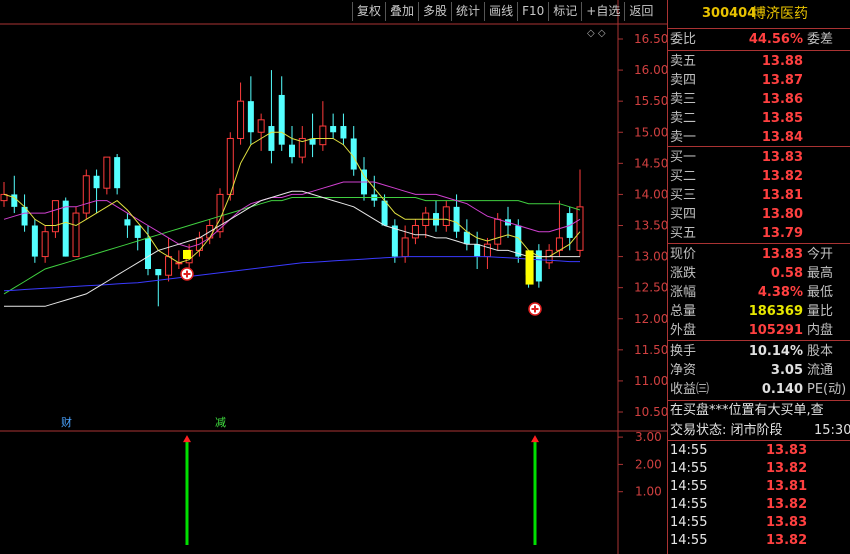 This screenshot has height=554, width=850. Describe the element at coordinates (650, 39) in the screenshot. I see `price-tick-label: 16.50` at that location.